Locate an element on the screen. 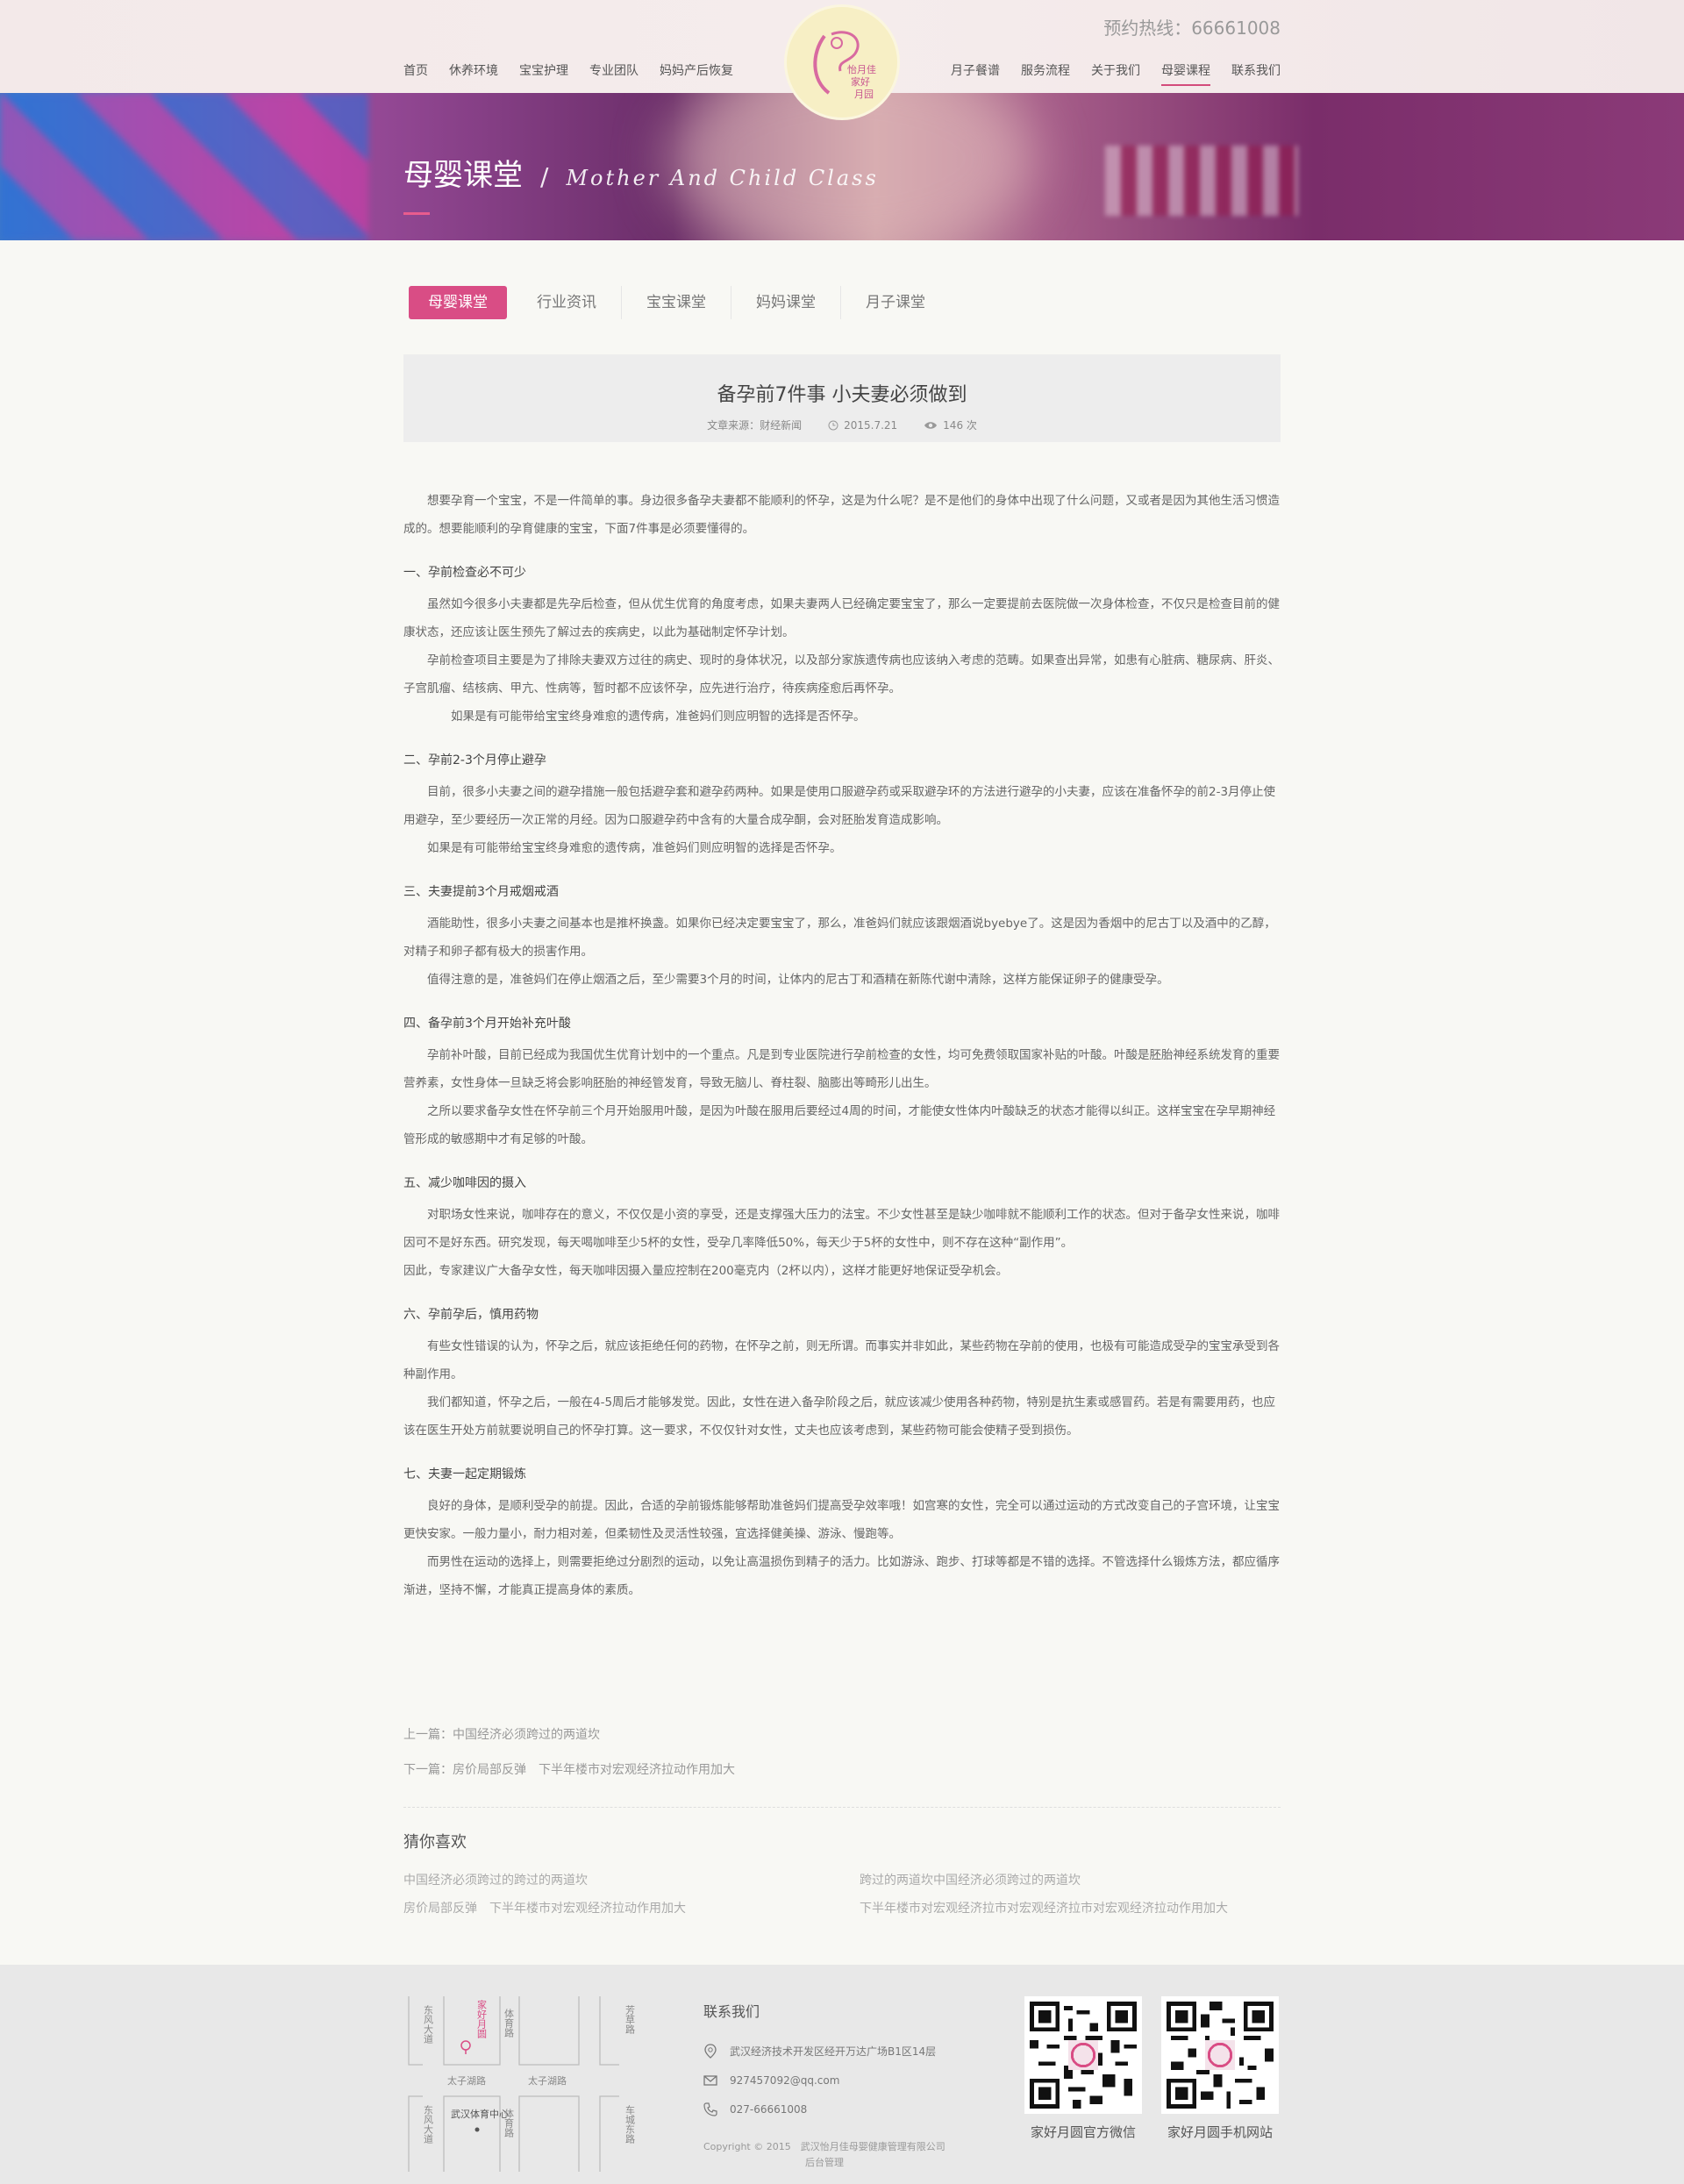 Image resolution: width=1684 pixels, height=2184 pixels. contact-address: 武汉经济技术开发区经开万达广场B1区14层 is located at coordinates (824, 2051).